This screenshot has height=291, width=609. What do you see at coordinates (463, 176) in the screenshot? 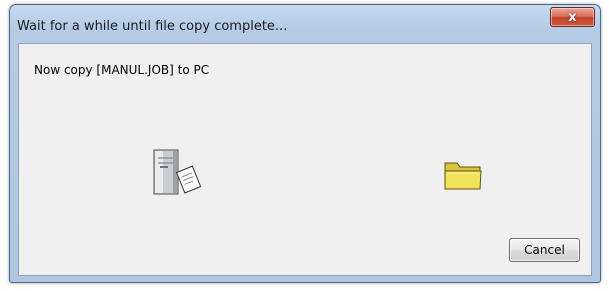
I see `folder-icon` at bounding box center [463, 176].